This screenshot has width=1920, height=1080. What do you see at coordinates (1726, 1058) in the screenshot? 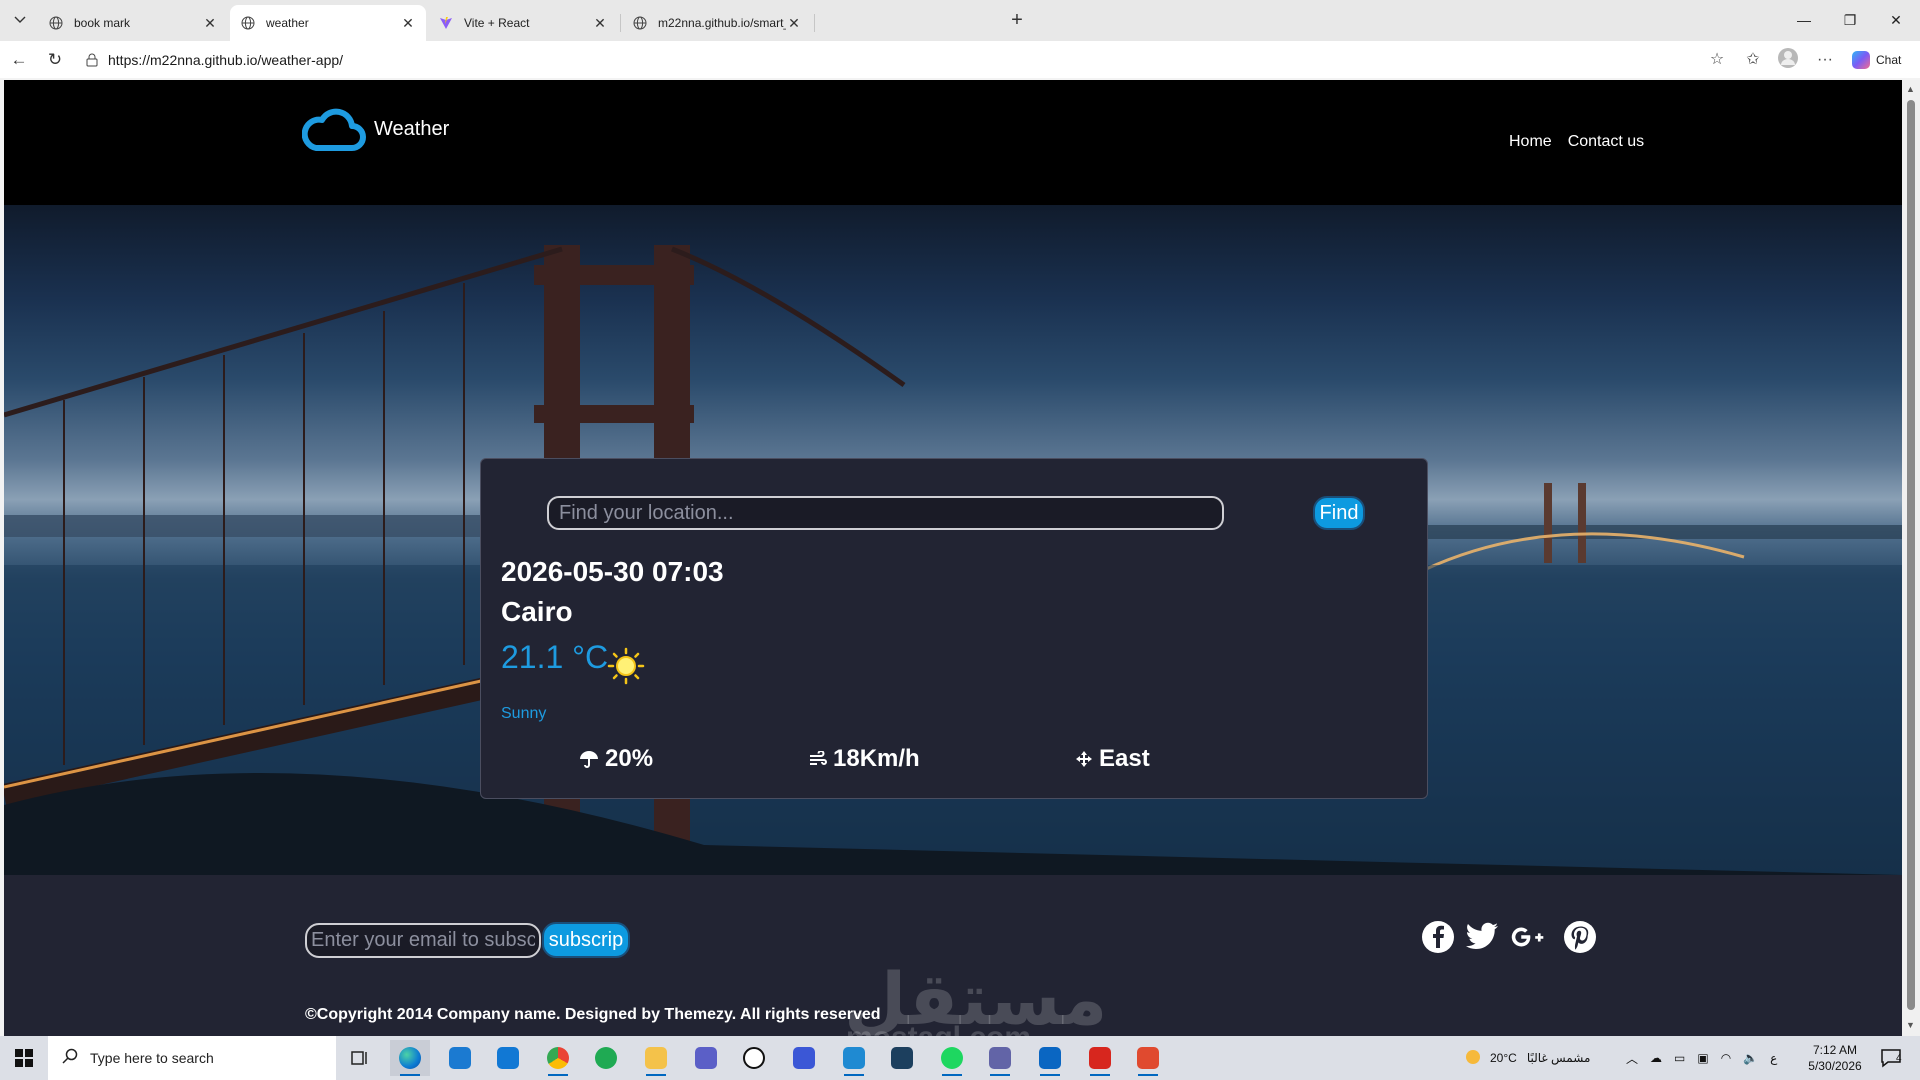
I see `wifi-icon: ◠` at bounding box center [1726, 1058].